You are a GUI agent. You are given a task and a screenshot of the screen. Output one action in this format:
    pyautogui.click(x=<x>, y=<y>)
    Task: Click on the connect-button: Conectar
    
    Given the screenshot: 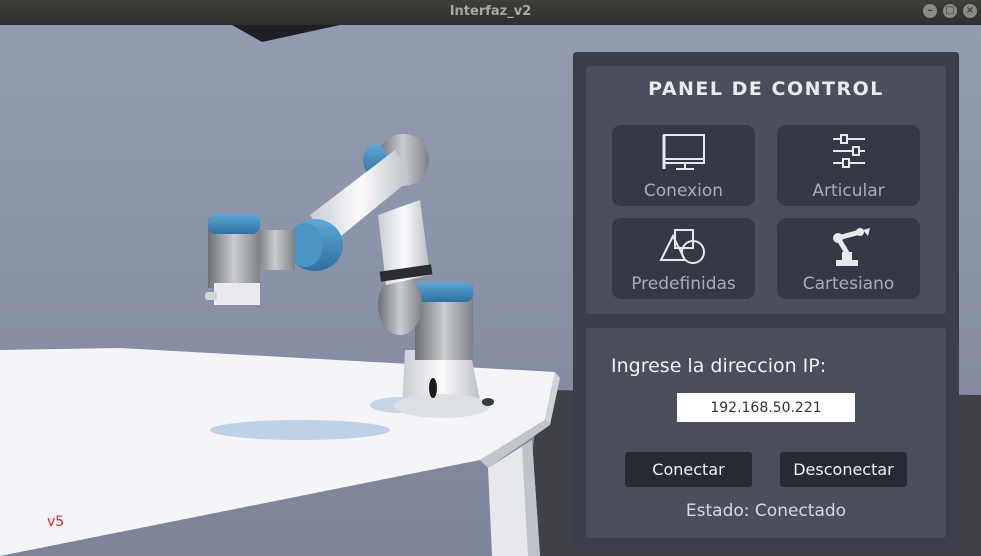 What is the action you would take?
    pyautogui.click(x=688, y=469)
    